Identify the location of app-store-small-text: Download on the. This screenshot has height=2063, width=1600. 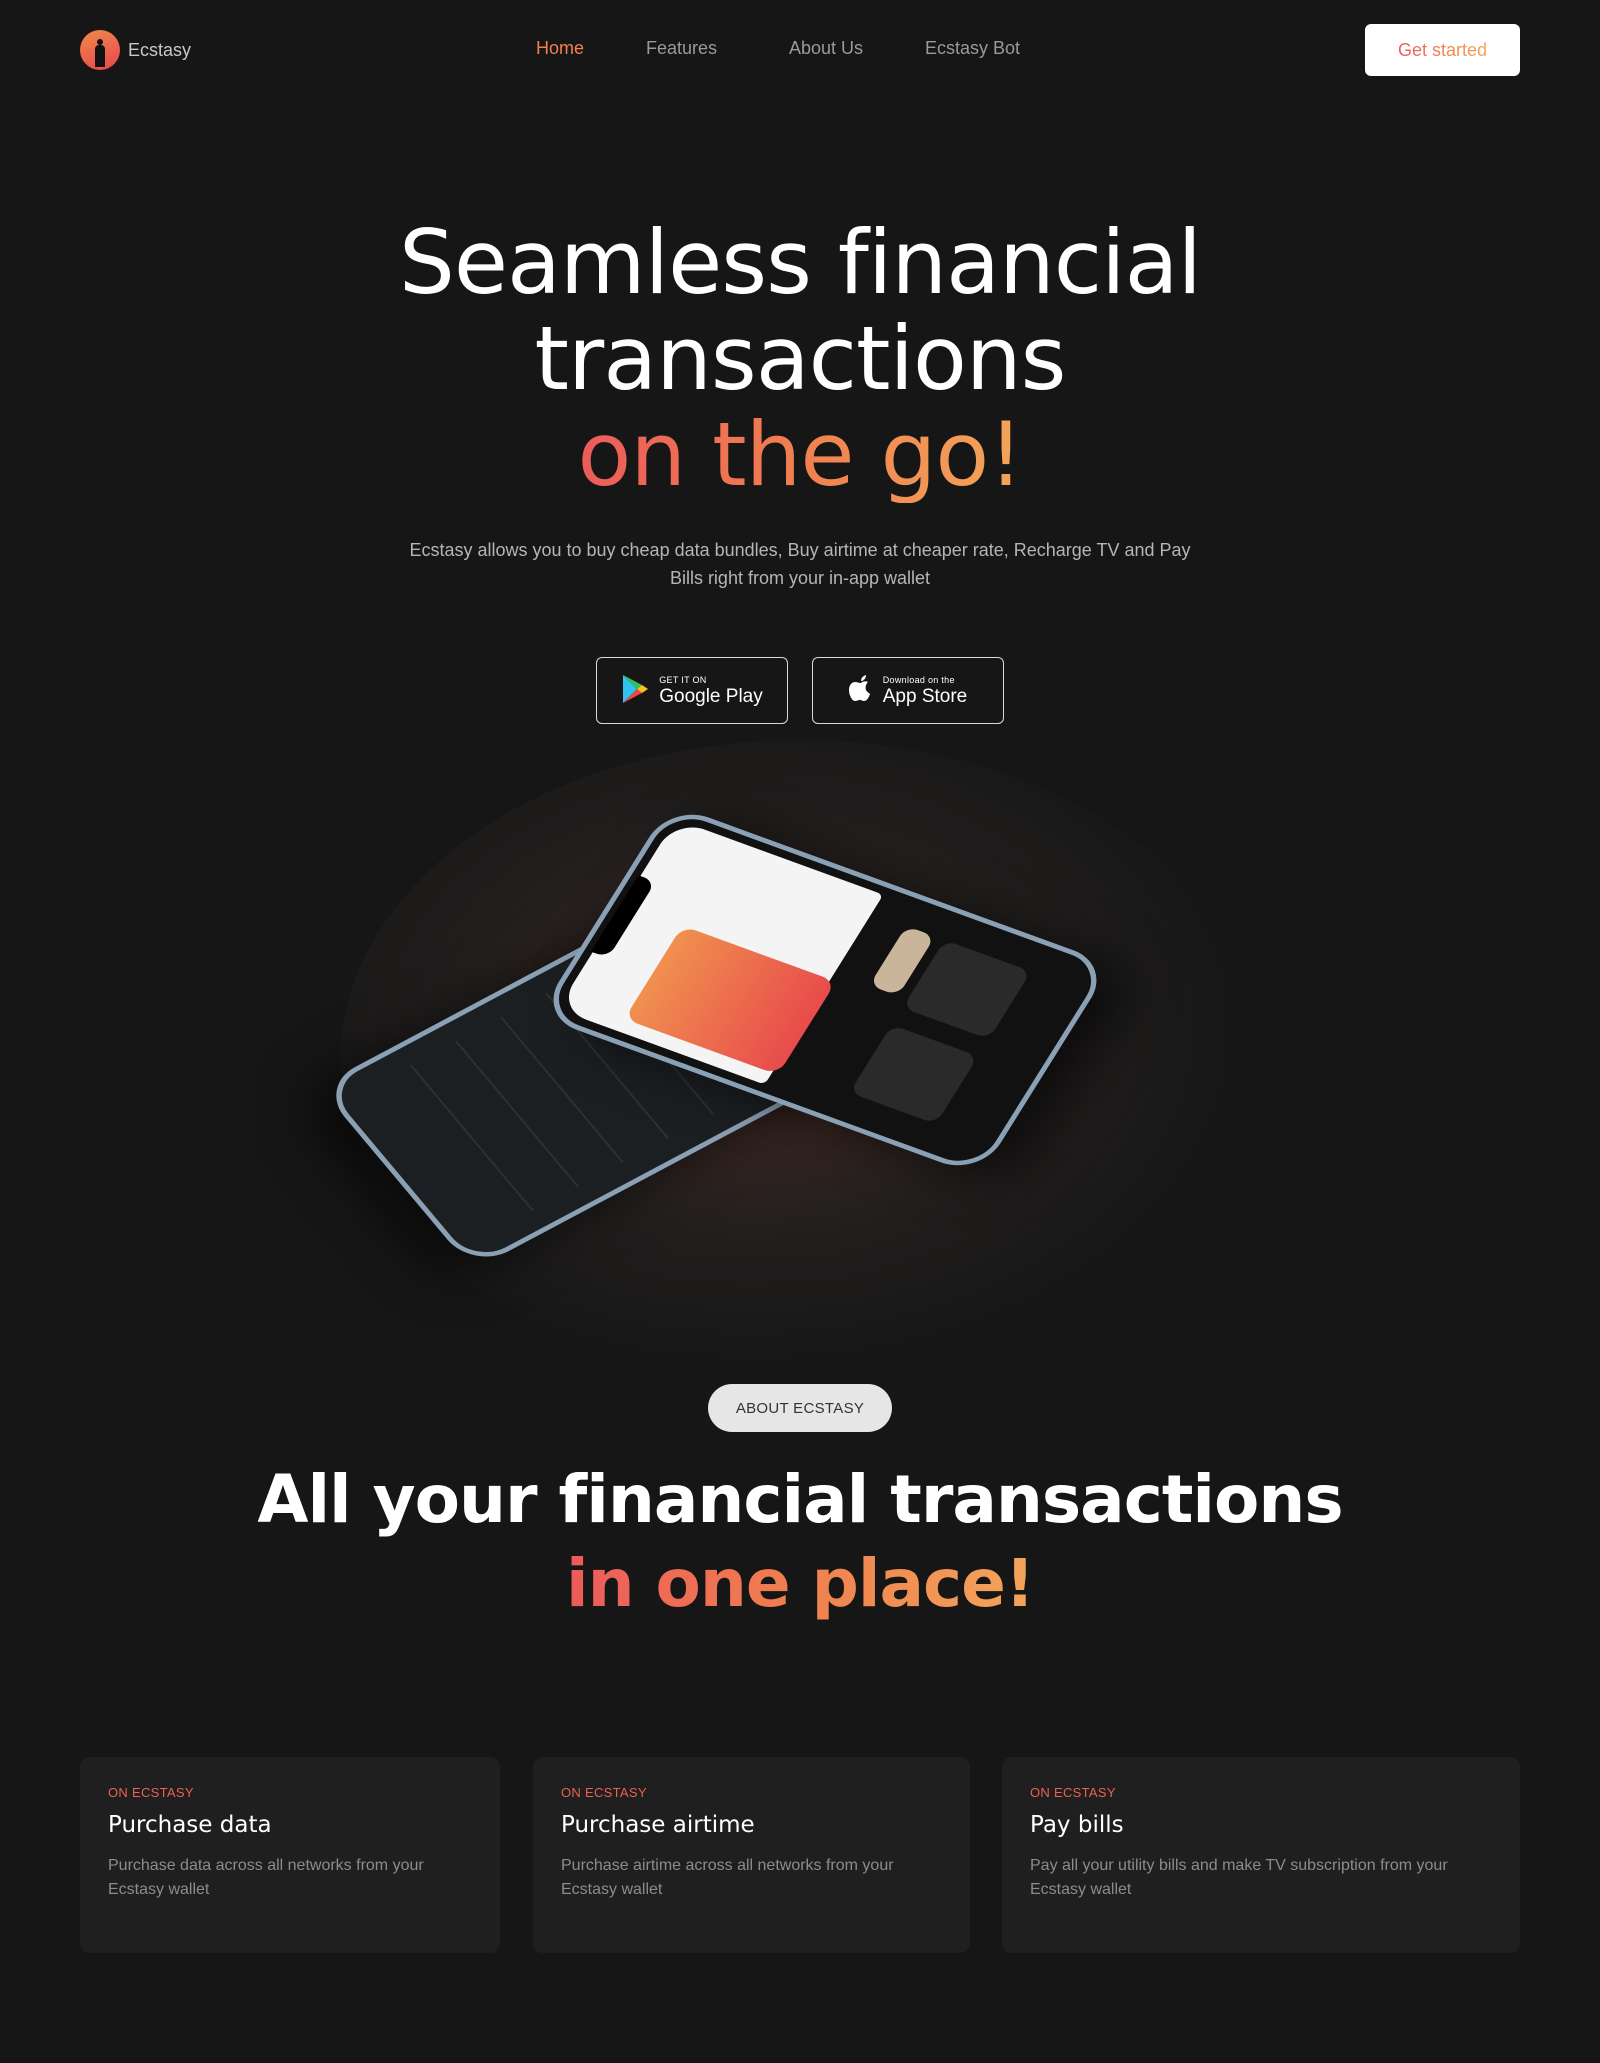
(918, 679).